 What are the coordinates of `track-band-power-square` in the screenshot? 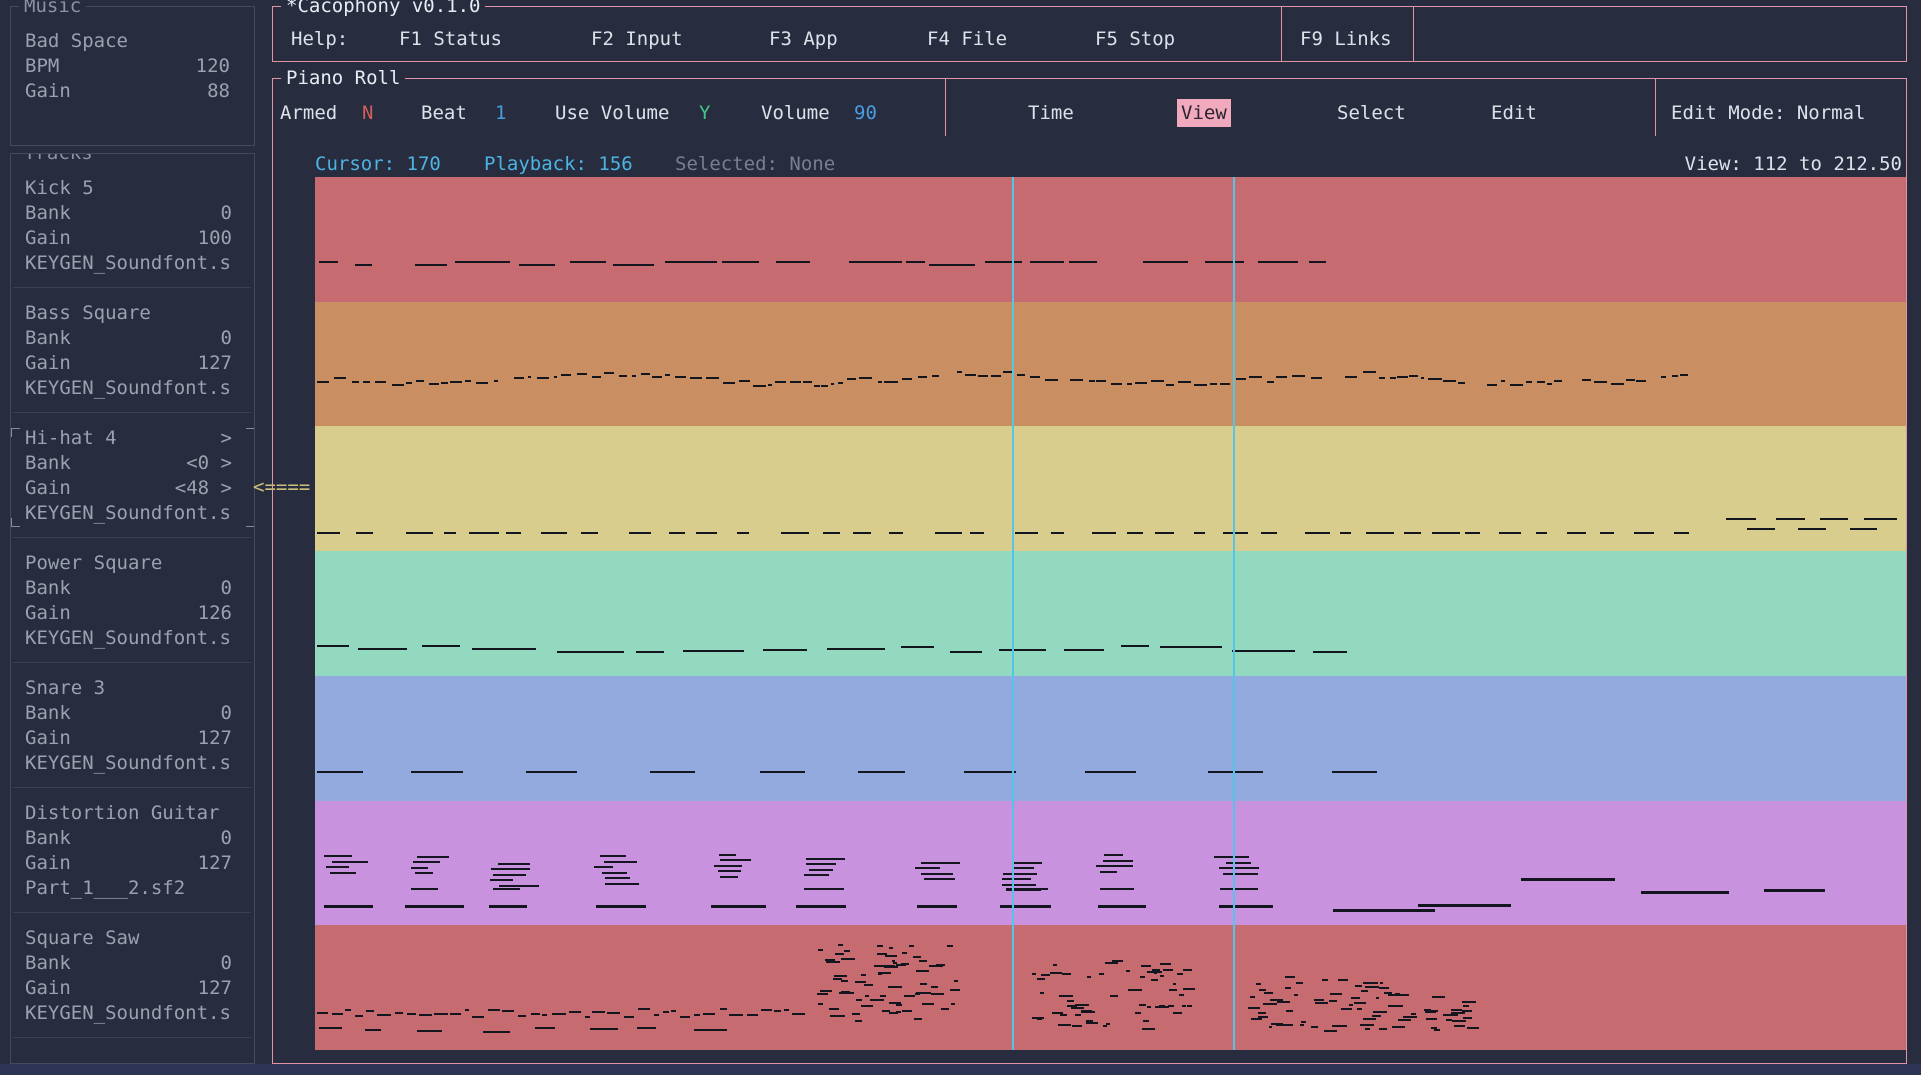 It's located at (1110, 613).